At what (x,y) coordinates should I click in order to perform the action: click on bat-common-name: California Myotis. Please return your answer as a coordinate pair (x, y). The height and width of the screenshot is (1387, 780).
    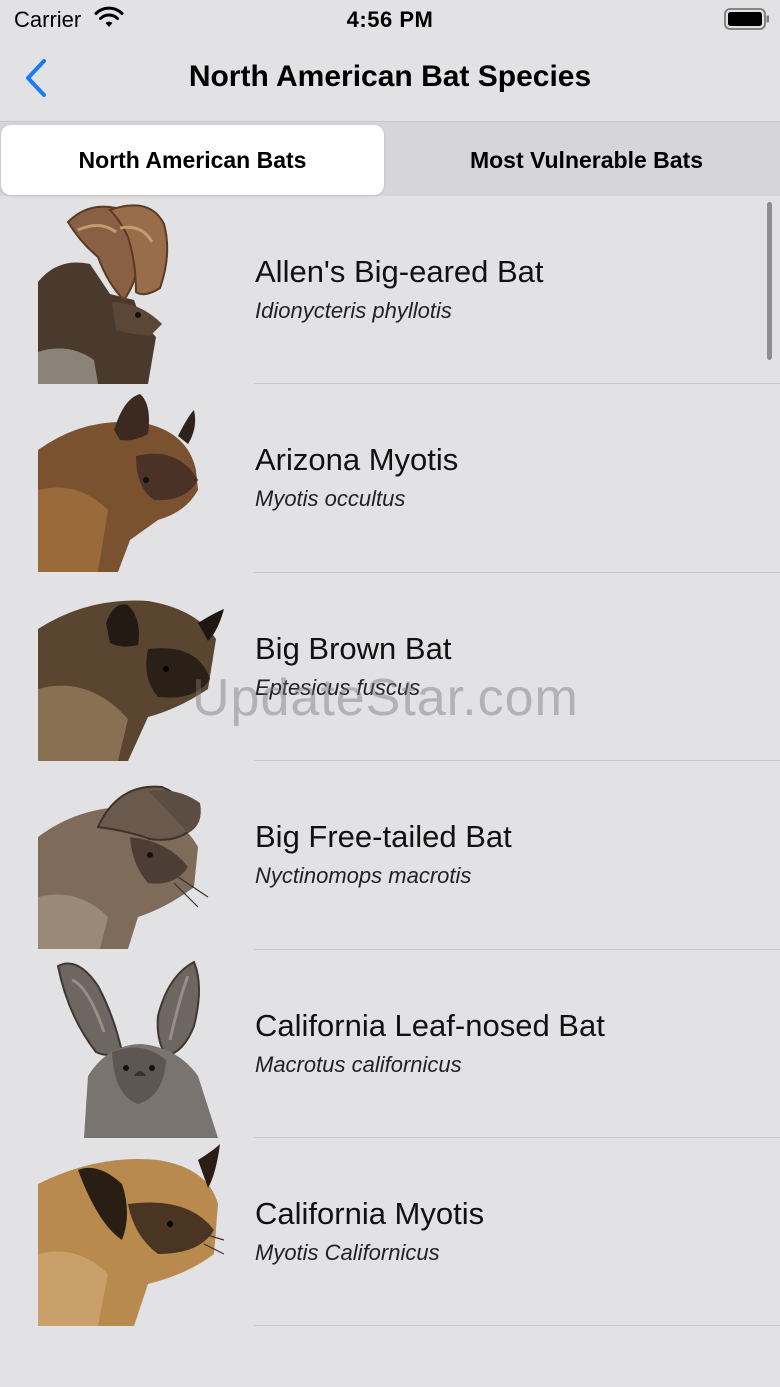
    Looking at the image, I should click on (370, 1213).